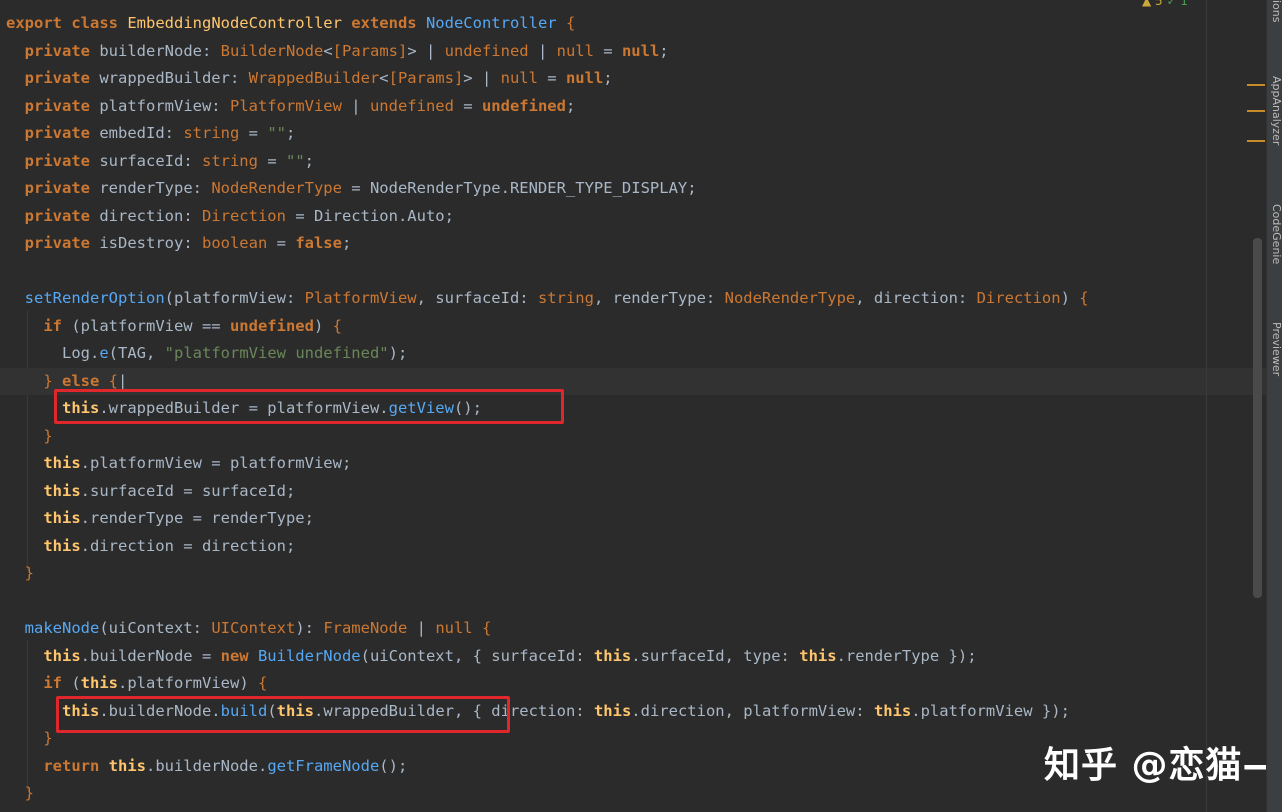 This screenshot has width=1282, height=812. Describe the element at coordinates (206, 765) in the screenshot. I see `code-token: .builderNode.` at that location.